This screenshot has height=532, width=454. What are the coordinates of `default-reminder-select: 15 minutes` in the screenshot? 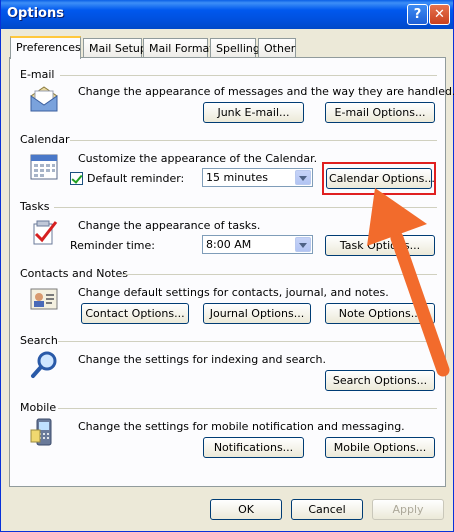 It's located at (257, 177).